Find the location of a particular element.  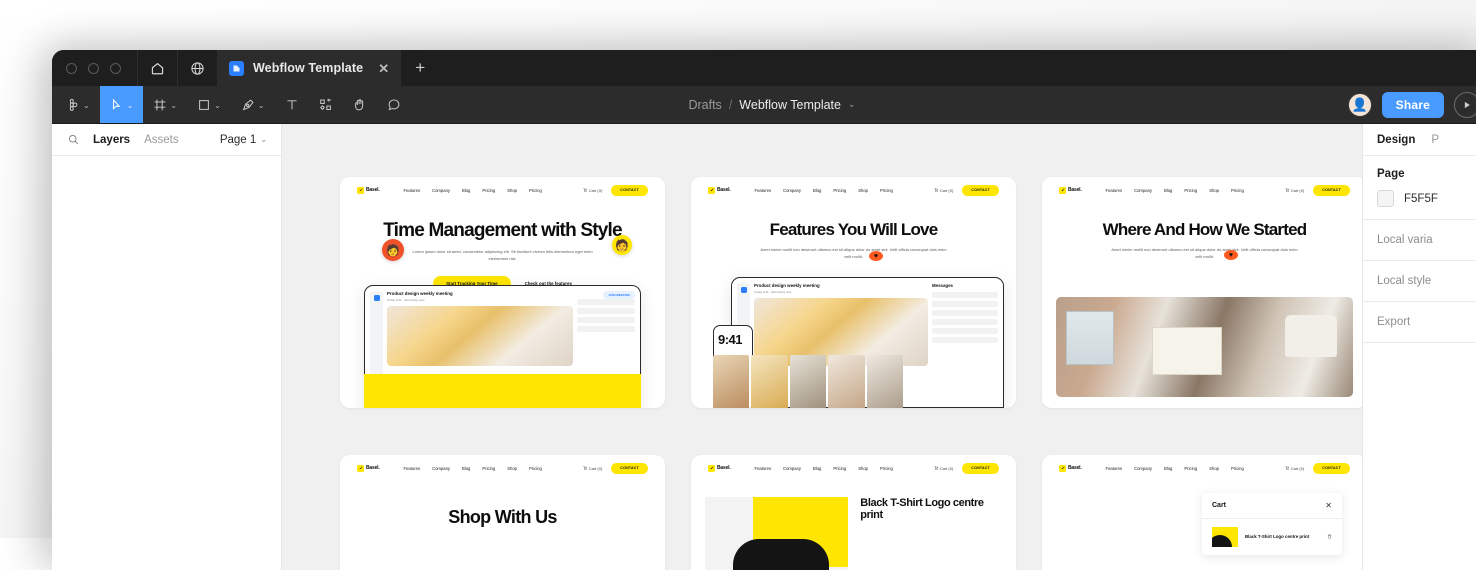

frame-tool-button: ⌄ is located at coordinates (165, 104).